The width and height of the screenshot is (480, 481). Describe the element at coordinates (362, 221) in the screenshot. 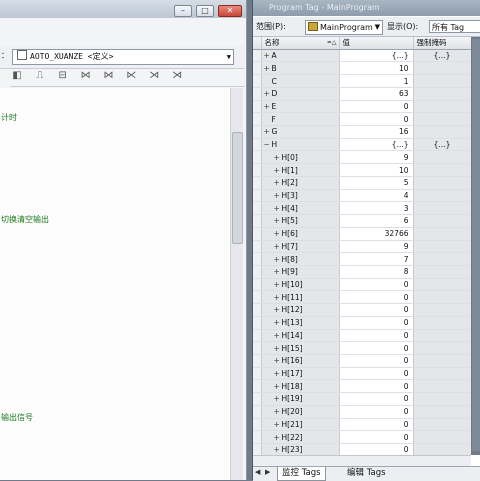

I see `tag-row: +H[5]6D` at that location.